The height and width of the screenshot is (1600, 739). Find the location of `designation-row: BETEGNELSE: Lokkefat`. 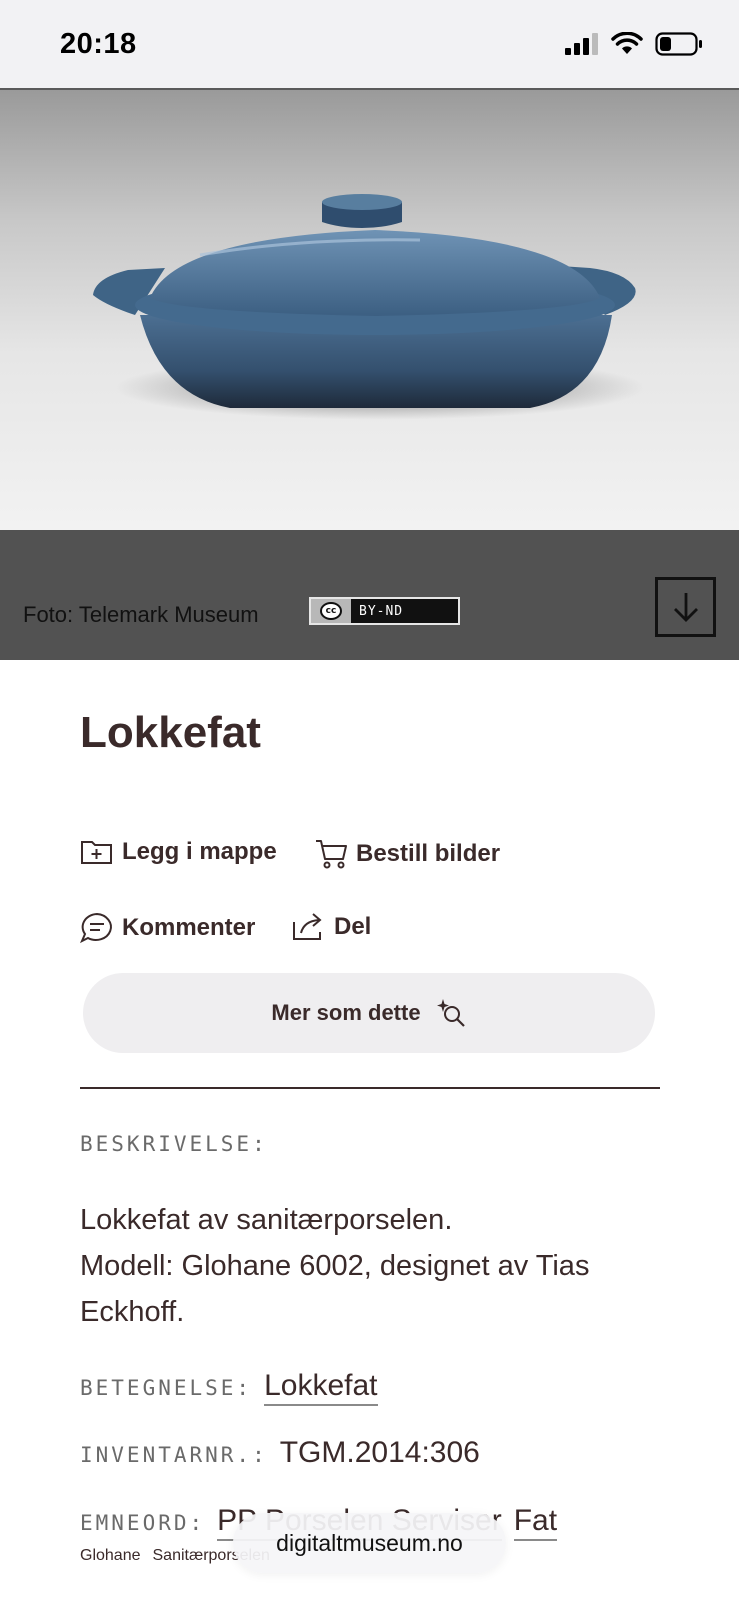

designation-row: BETEGNELSE: Lokkefat is located at coordinates (229, 1387).